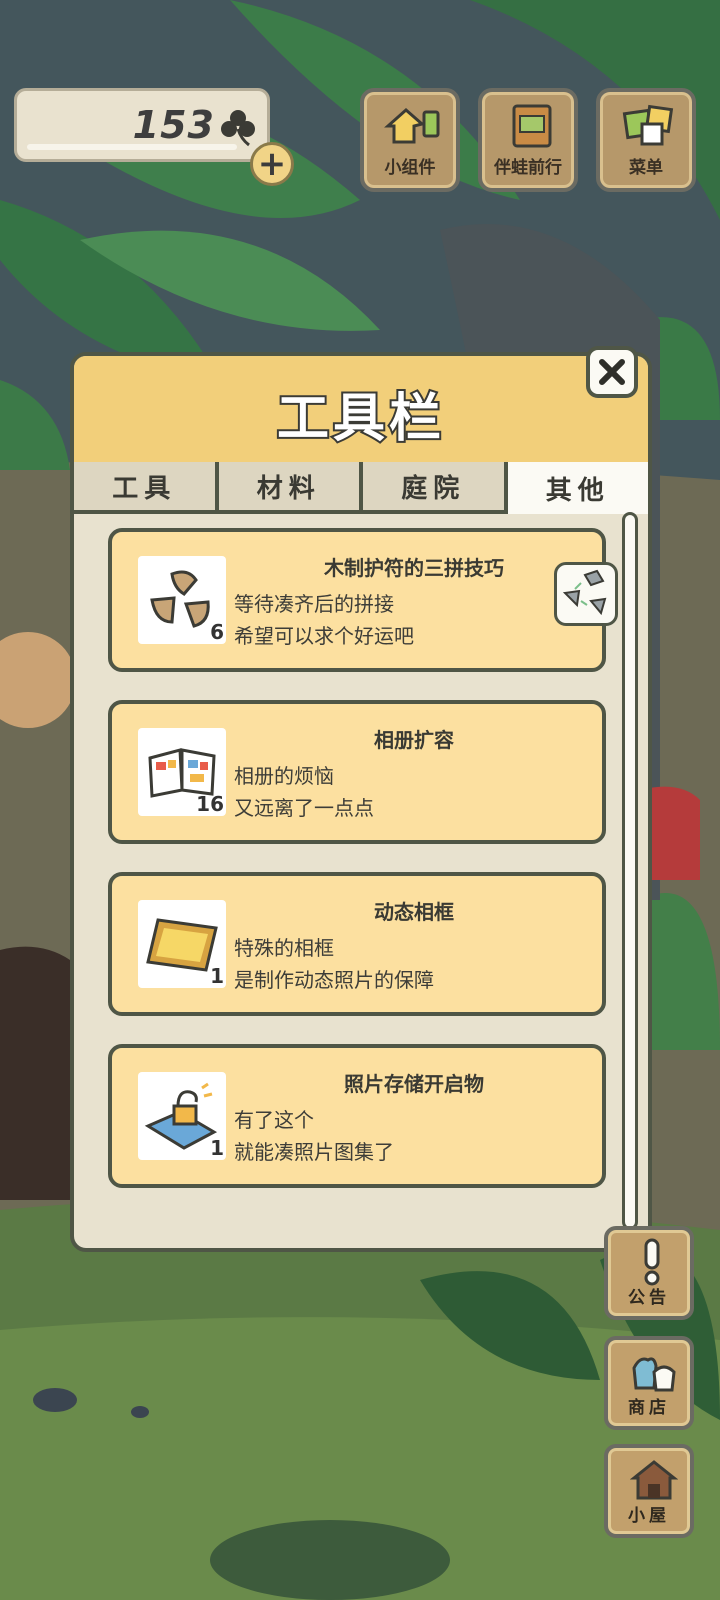 The height and width of the screenshot is (1600, 720). What do you see at coordinates (414, 740) in the screenshot?
I see `item-title: 相册扩容` at bounding box center [414, 740].